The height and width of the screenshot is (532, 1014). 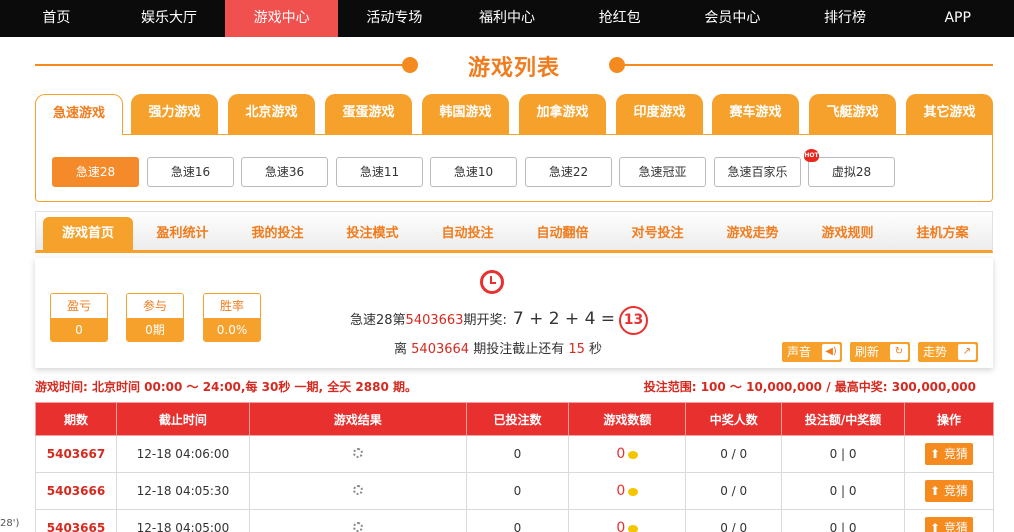 What do you see at coordinates (485, 320) in the screenshot?
I see `draw-suffix: 期开奖:` at bounding box center [485, 320].